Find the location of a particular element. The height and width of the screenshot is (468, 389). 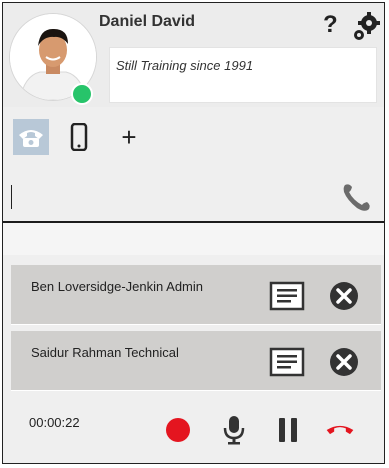

mute-button is located at coordinates (234, 430).